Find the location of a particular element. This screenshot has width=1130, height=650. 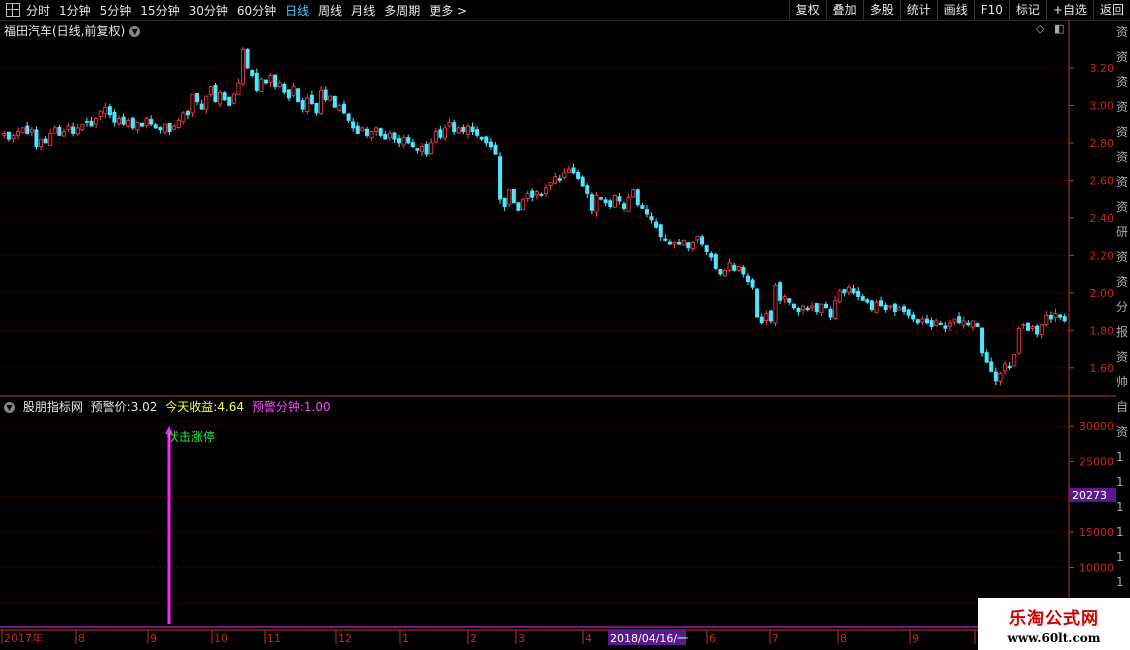

date-label: 8 is located at coordinates (81, 638).